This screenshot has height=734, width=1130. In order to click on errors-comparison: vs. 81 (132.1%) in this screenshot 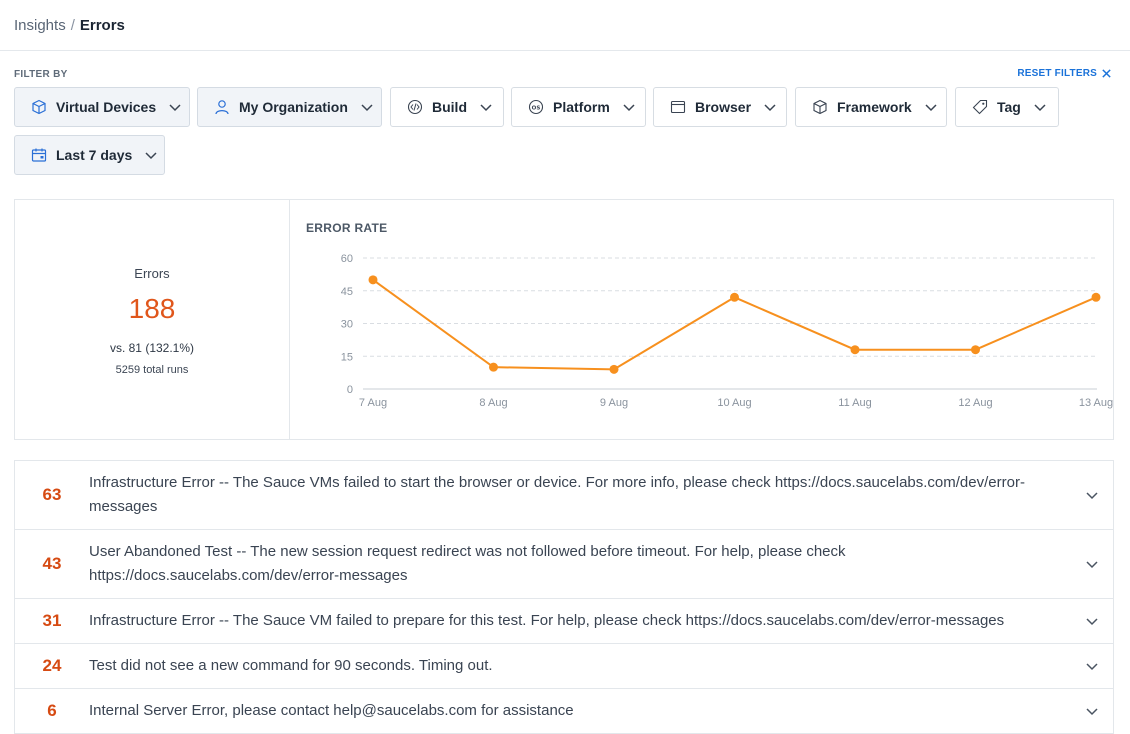, I will do `click(152, 348)`.